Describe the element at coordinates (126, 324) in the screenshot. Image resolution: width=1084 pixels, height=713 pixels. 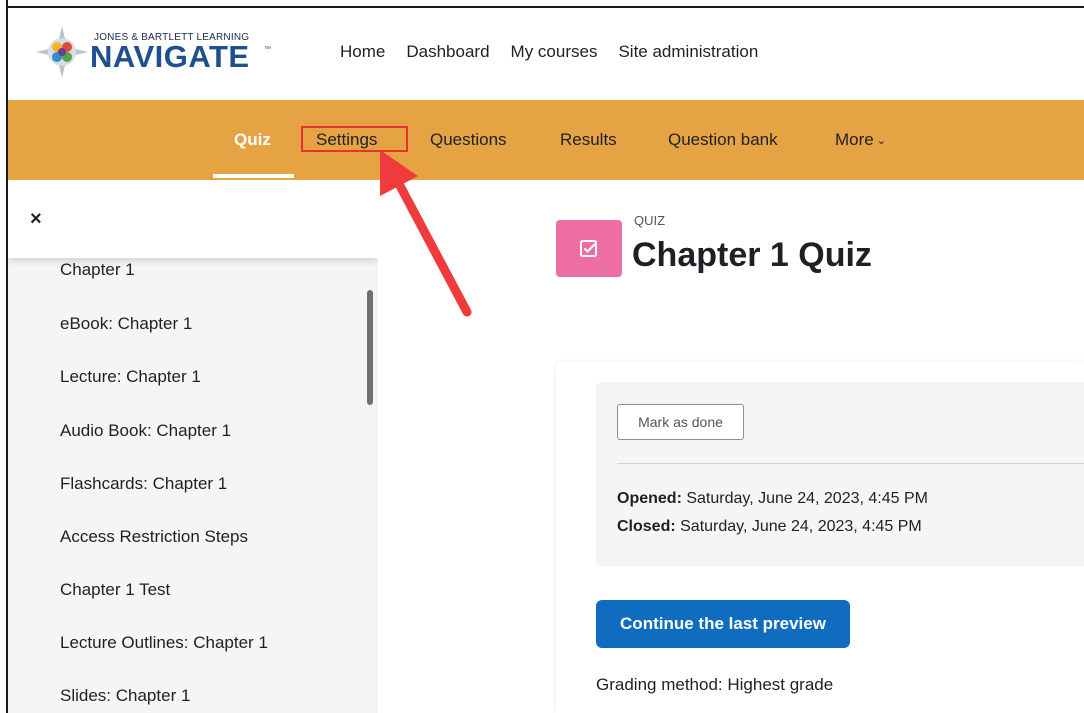
I see `course-index-item: eBook: Chapter 1` at that location.